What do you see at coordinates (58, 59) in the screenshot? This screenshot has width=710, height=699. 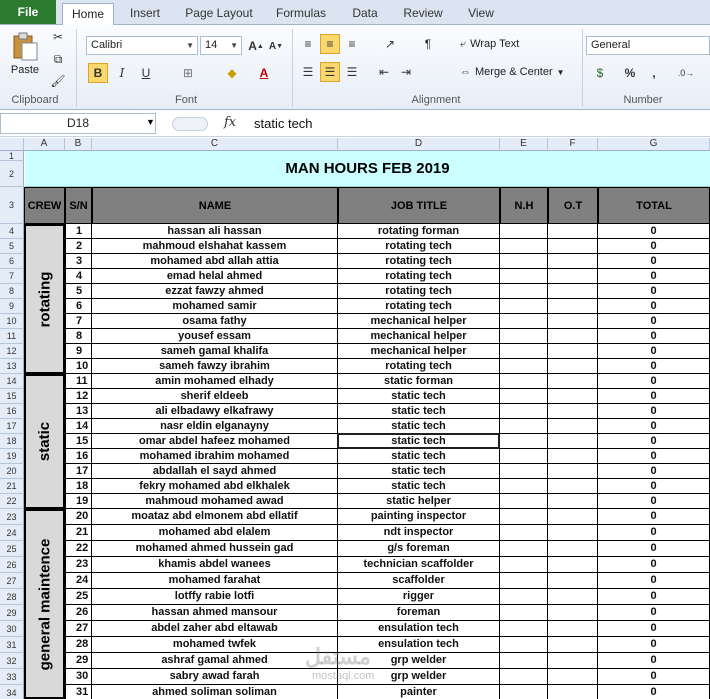 I see `copy-icon: ⧉` at bounding box center [58, 59].